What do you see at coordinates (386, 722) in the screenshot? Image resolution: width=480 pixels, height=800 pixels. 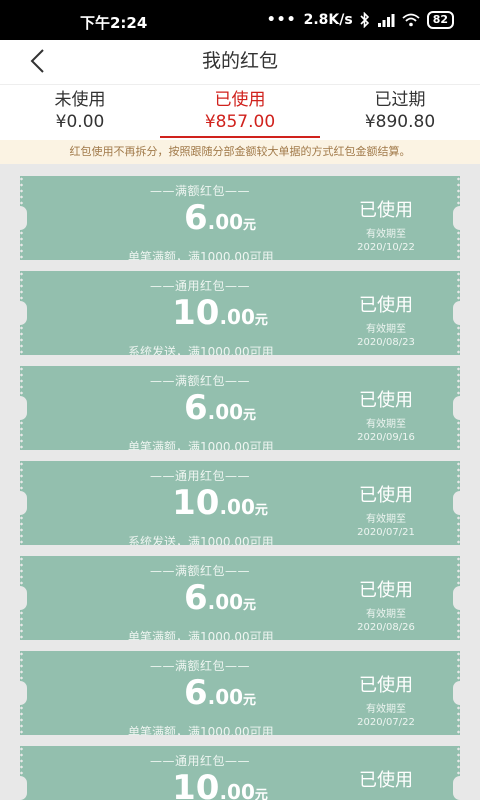 I see `valid-date: 2020/07/22` at bounding box center [386, 722].